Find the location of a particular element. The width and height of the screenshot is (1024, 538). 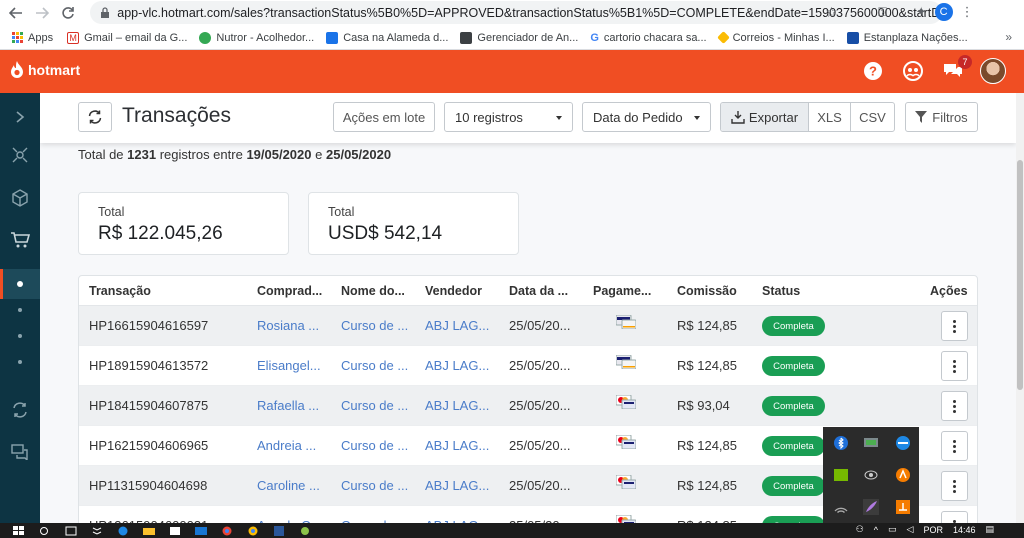

bookmark-apps: Apps is located at coordinates (32, 38).